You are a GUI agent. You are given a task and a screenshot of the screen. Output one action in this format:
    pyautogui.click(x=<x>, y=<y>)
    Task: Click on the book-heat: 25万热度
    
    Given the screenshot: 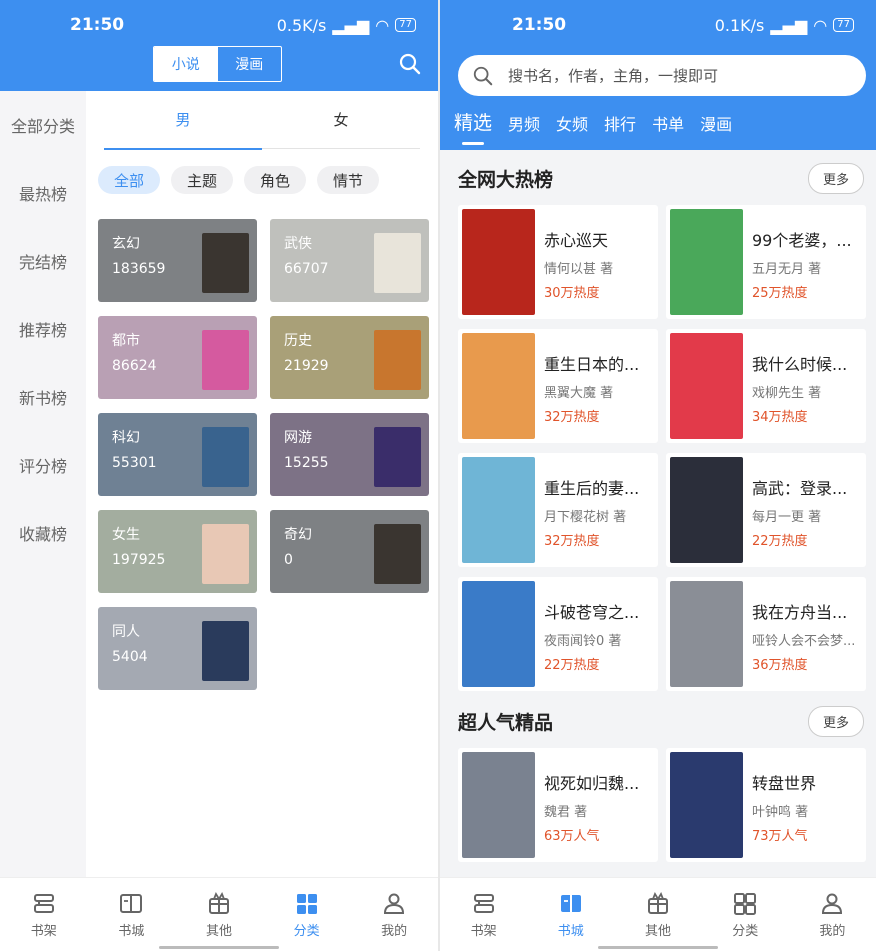 What is the action you would take?
    pyautogui.click(x=780, y=293)
    